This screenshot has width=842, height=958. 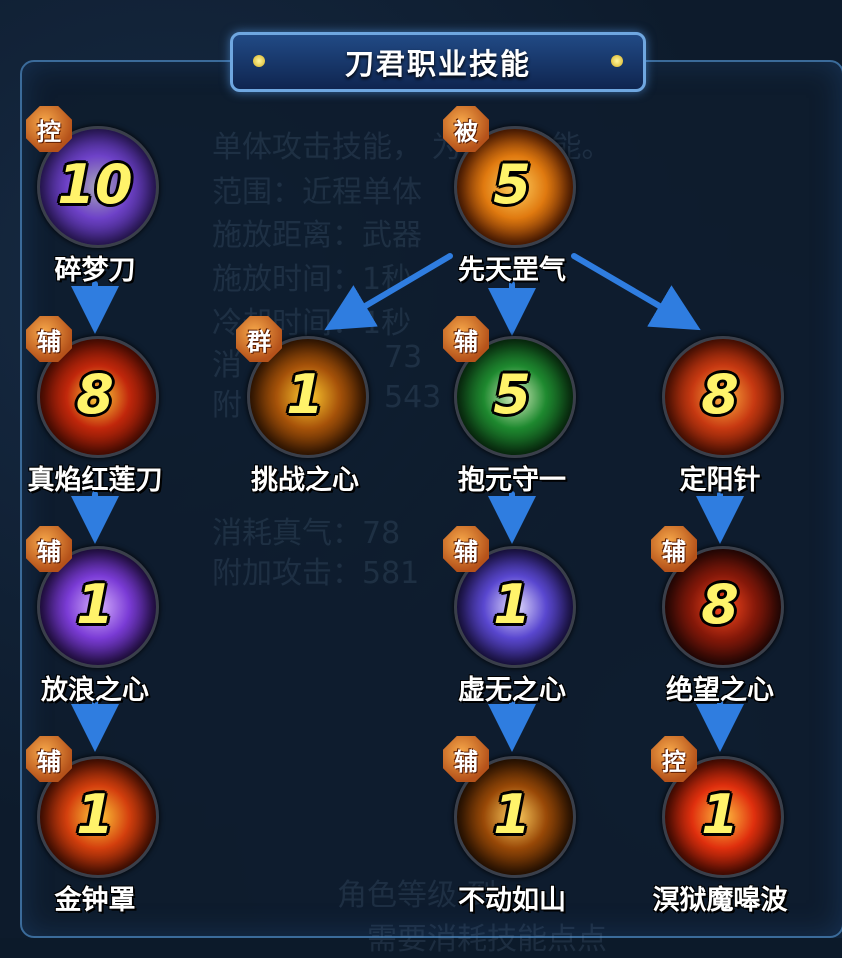 I want to click on skill-node-zhenyan-honglian: 8 辅 真焰红莲刀, so click(x=95, y=406).